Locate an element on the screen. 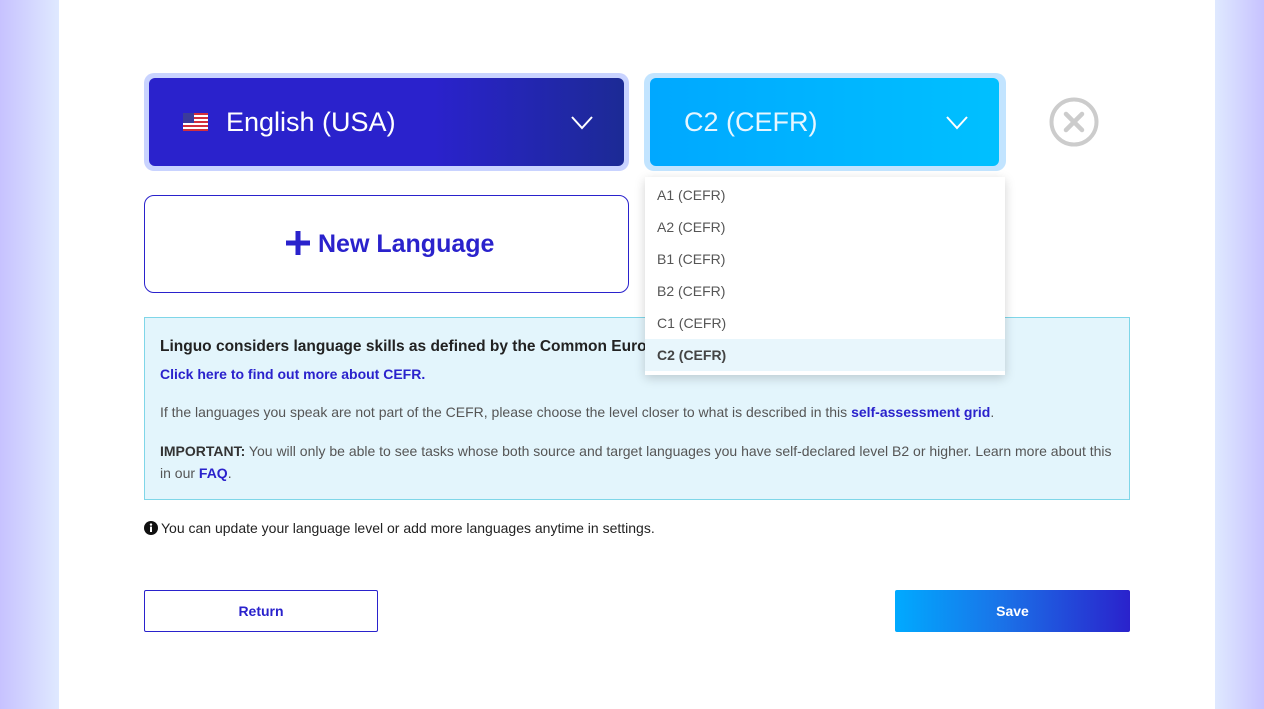 Image resolution: width=1264 pixels, height=709 pixels. important-label: IMPORTANT: is located at coordinates (203, 451).